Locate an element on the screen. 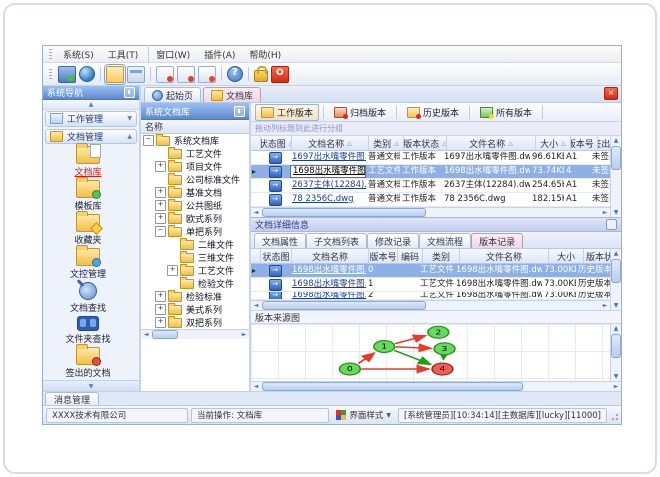  sidebar-scroll-down: ▼ is located at coordinates (91, 385).